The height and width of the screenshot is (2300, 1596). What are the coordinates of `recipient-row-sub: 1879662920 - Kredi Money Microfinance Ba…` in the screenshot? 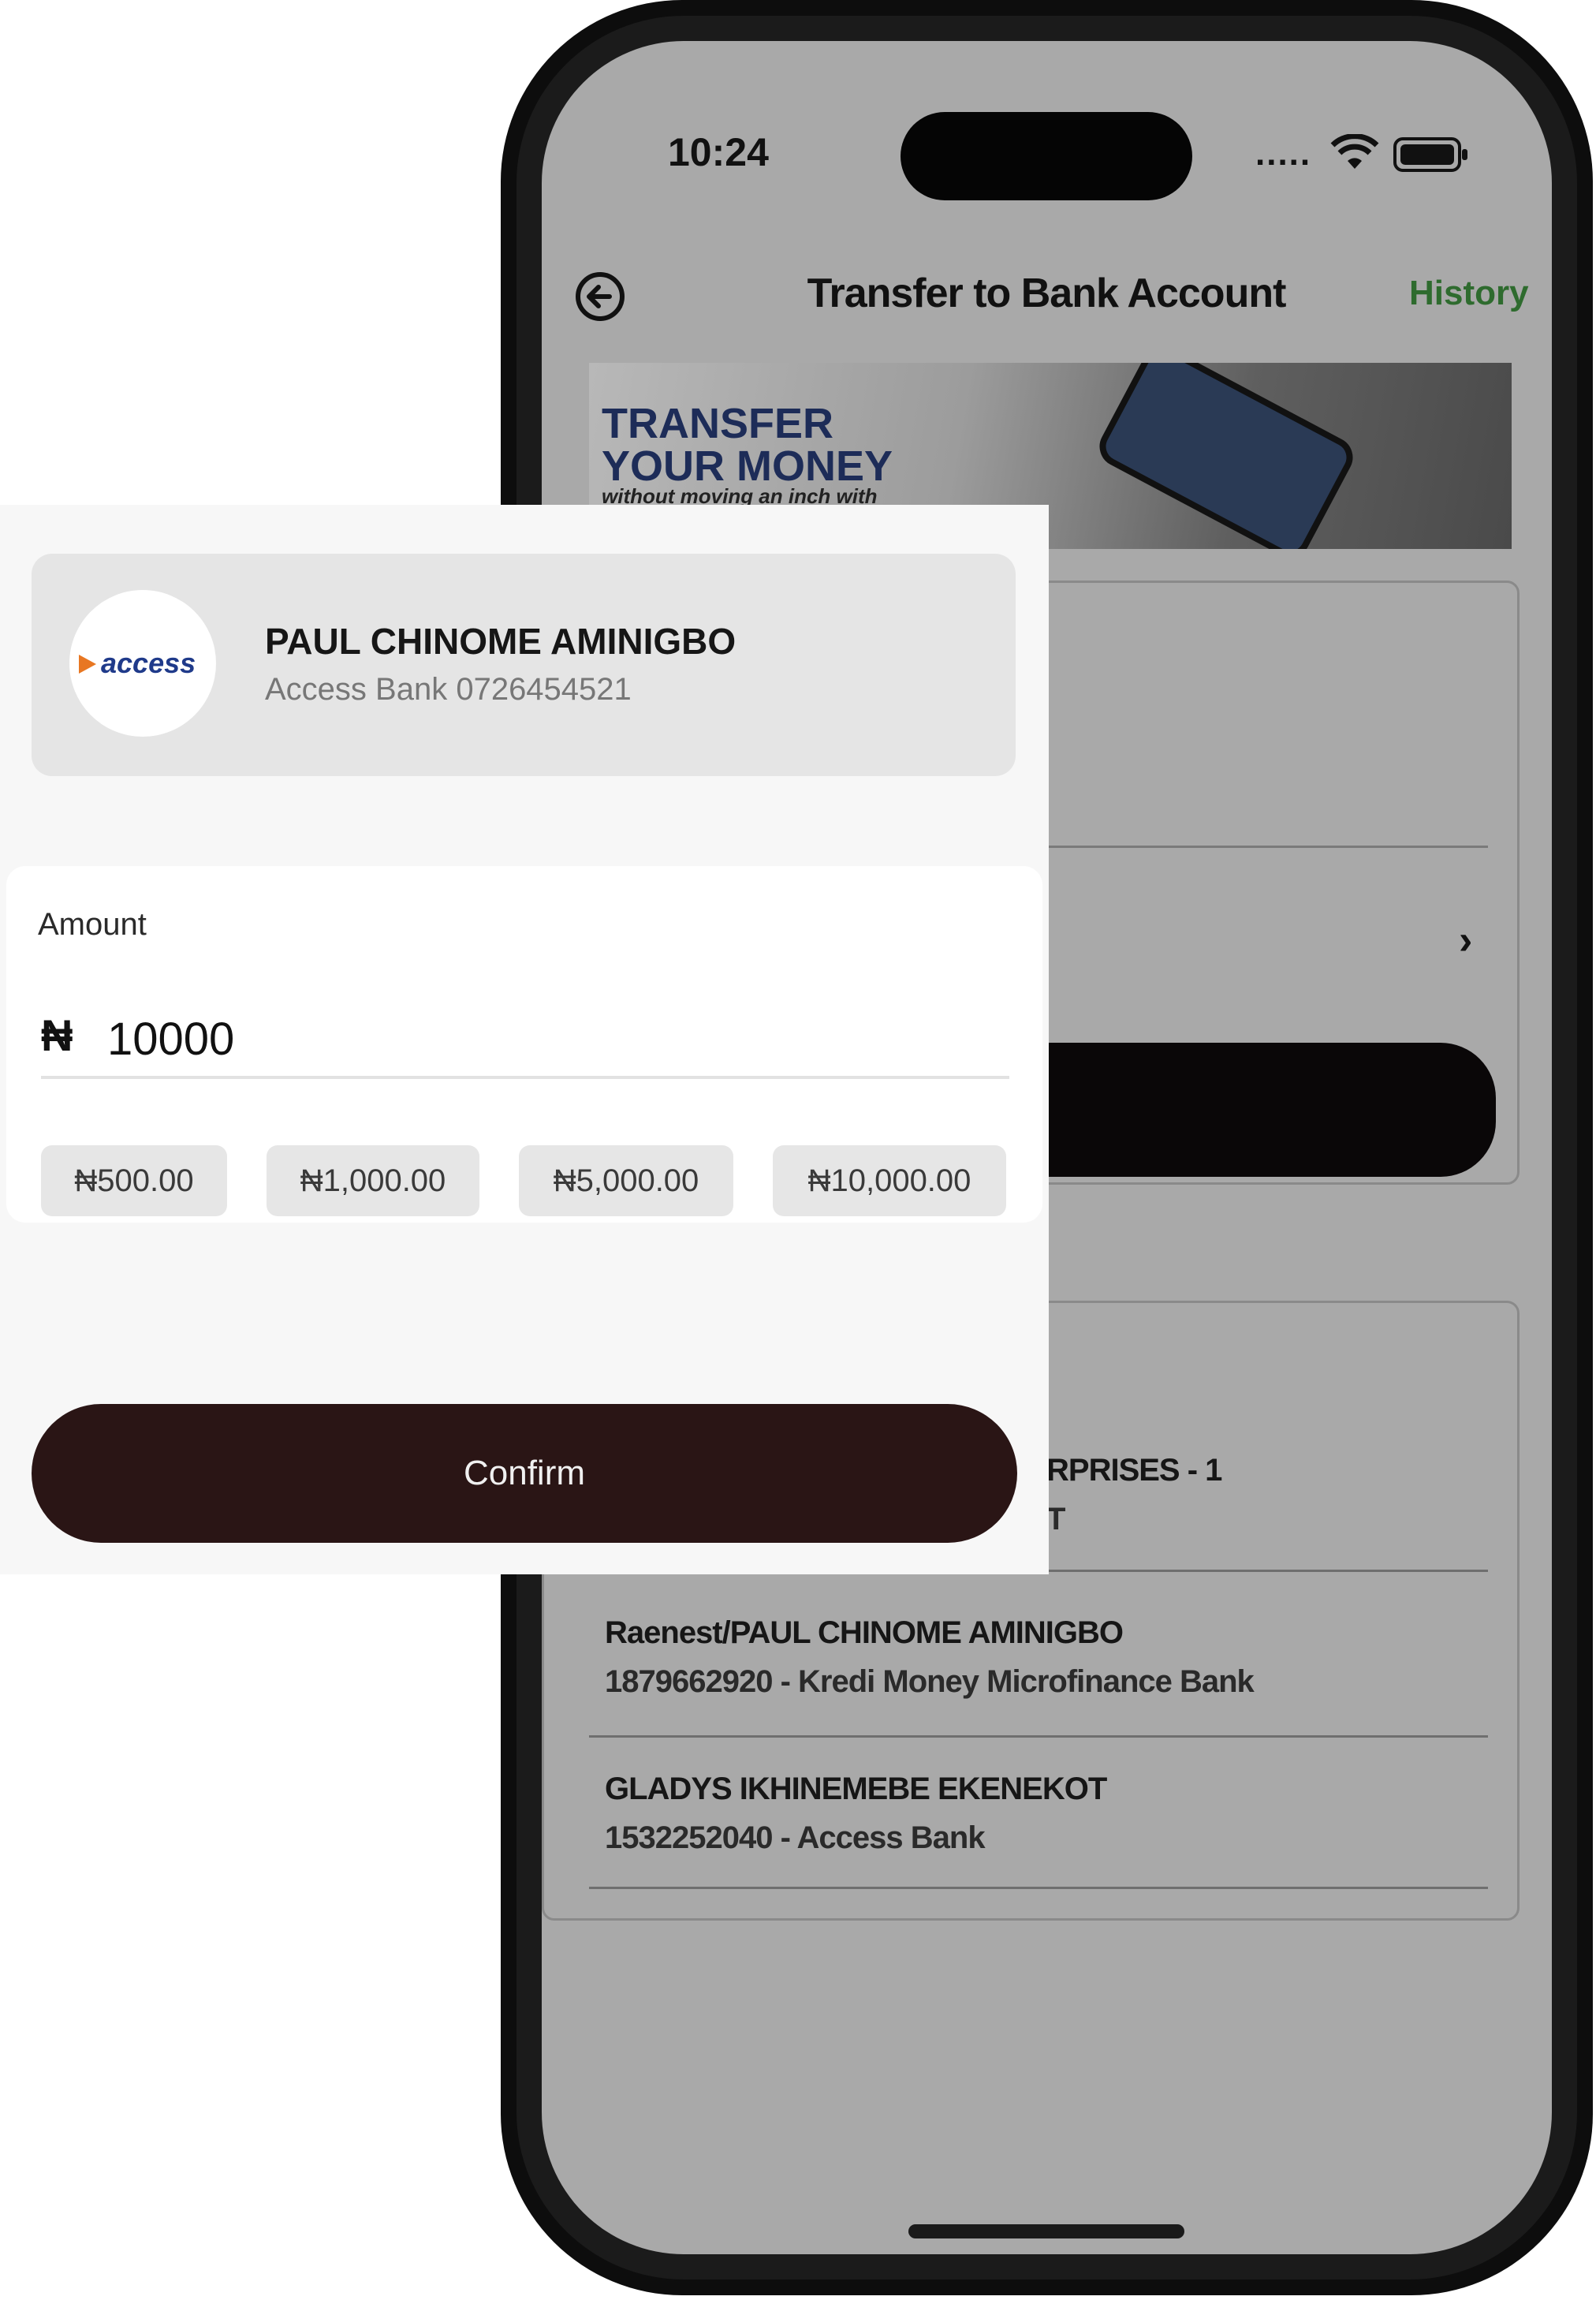 It's located at (930, 1681).